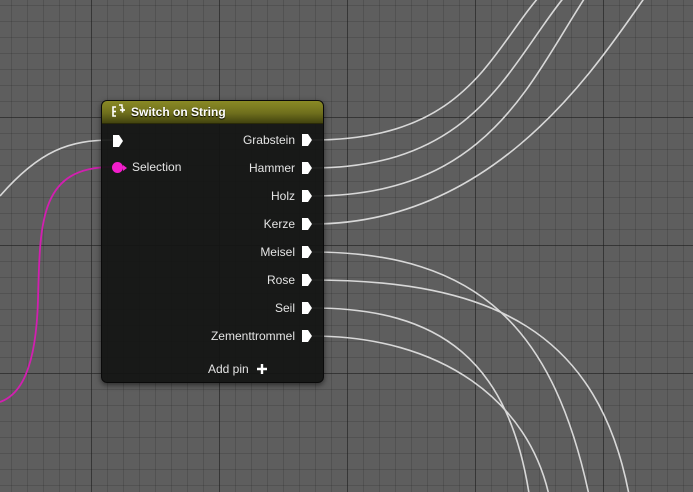  I want to click on node-header: Switch on String, so click(212, 112).